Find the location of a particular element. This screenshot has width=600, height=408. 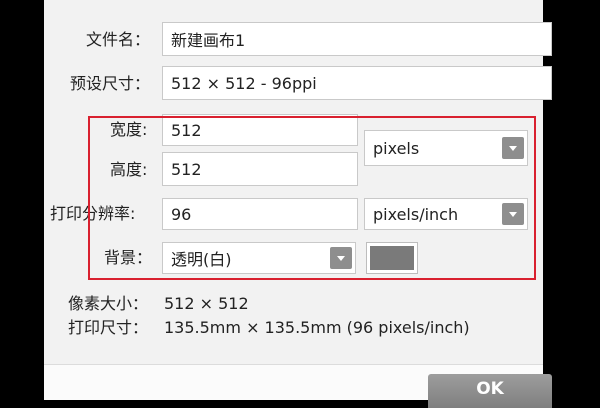

resolution-unit-select: pixels/inch is located at coordinates (446, 214).